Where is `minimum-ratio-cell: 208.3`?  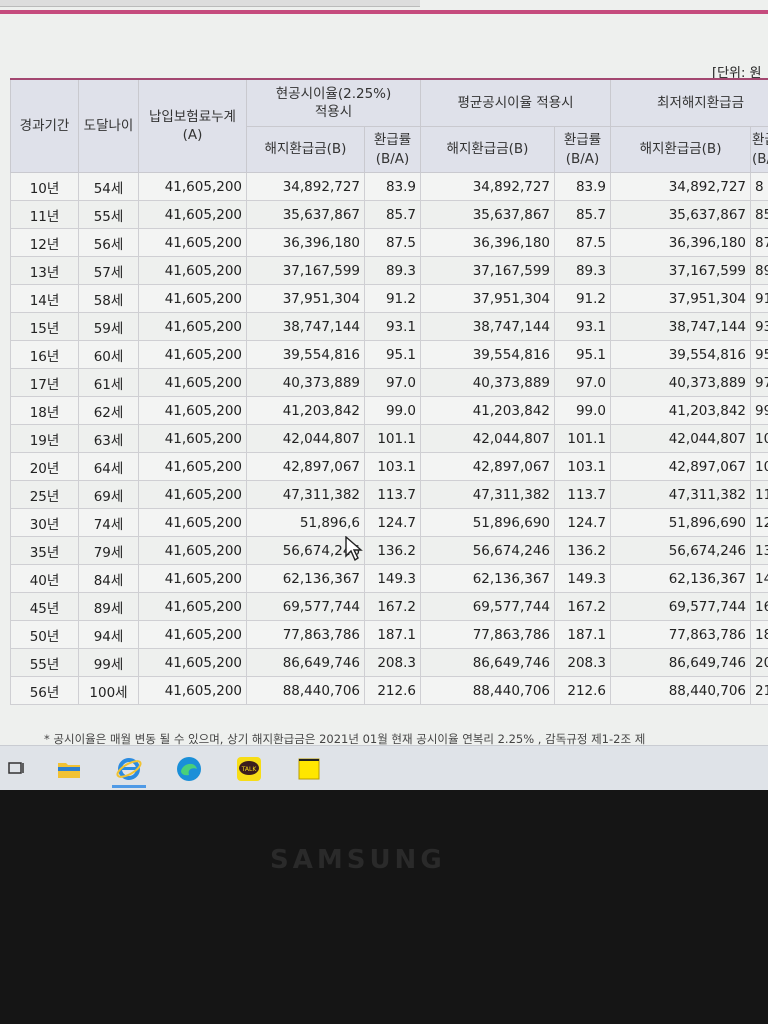 minimum-ratio-cell: 208.3 is located at coordinates (759, 662).